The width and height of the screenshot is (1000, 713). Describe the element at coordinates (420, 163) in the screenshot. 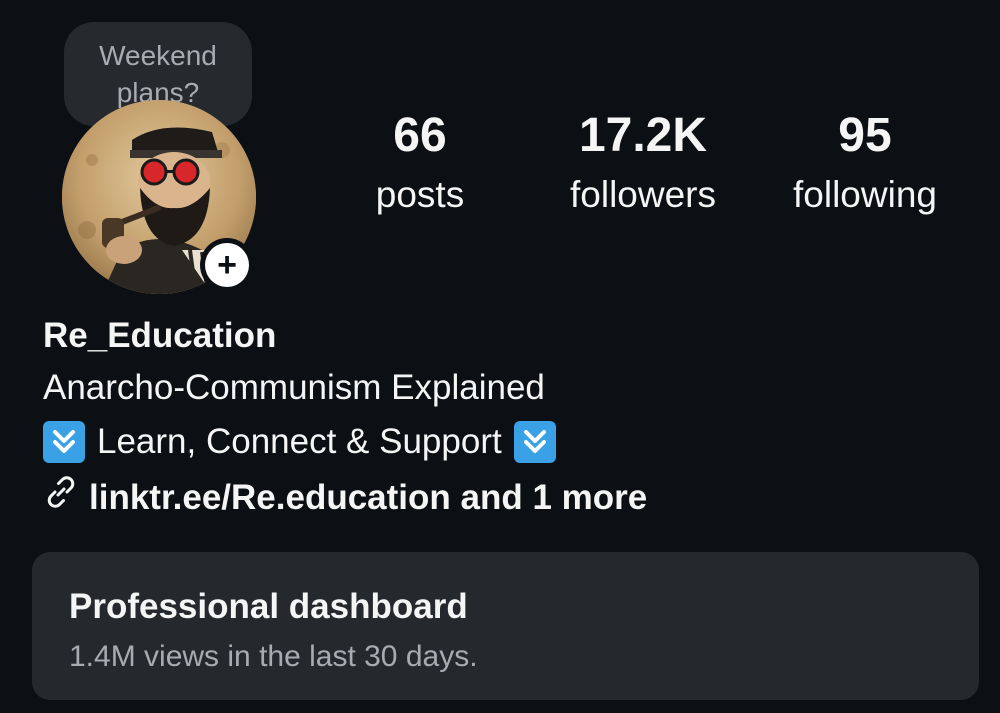

I see `stat-posts: 66 posts` at that location.